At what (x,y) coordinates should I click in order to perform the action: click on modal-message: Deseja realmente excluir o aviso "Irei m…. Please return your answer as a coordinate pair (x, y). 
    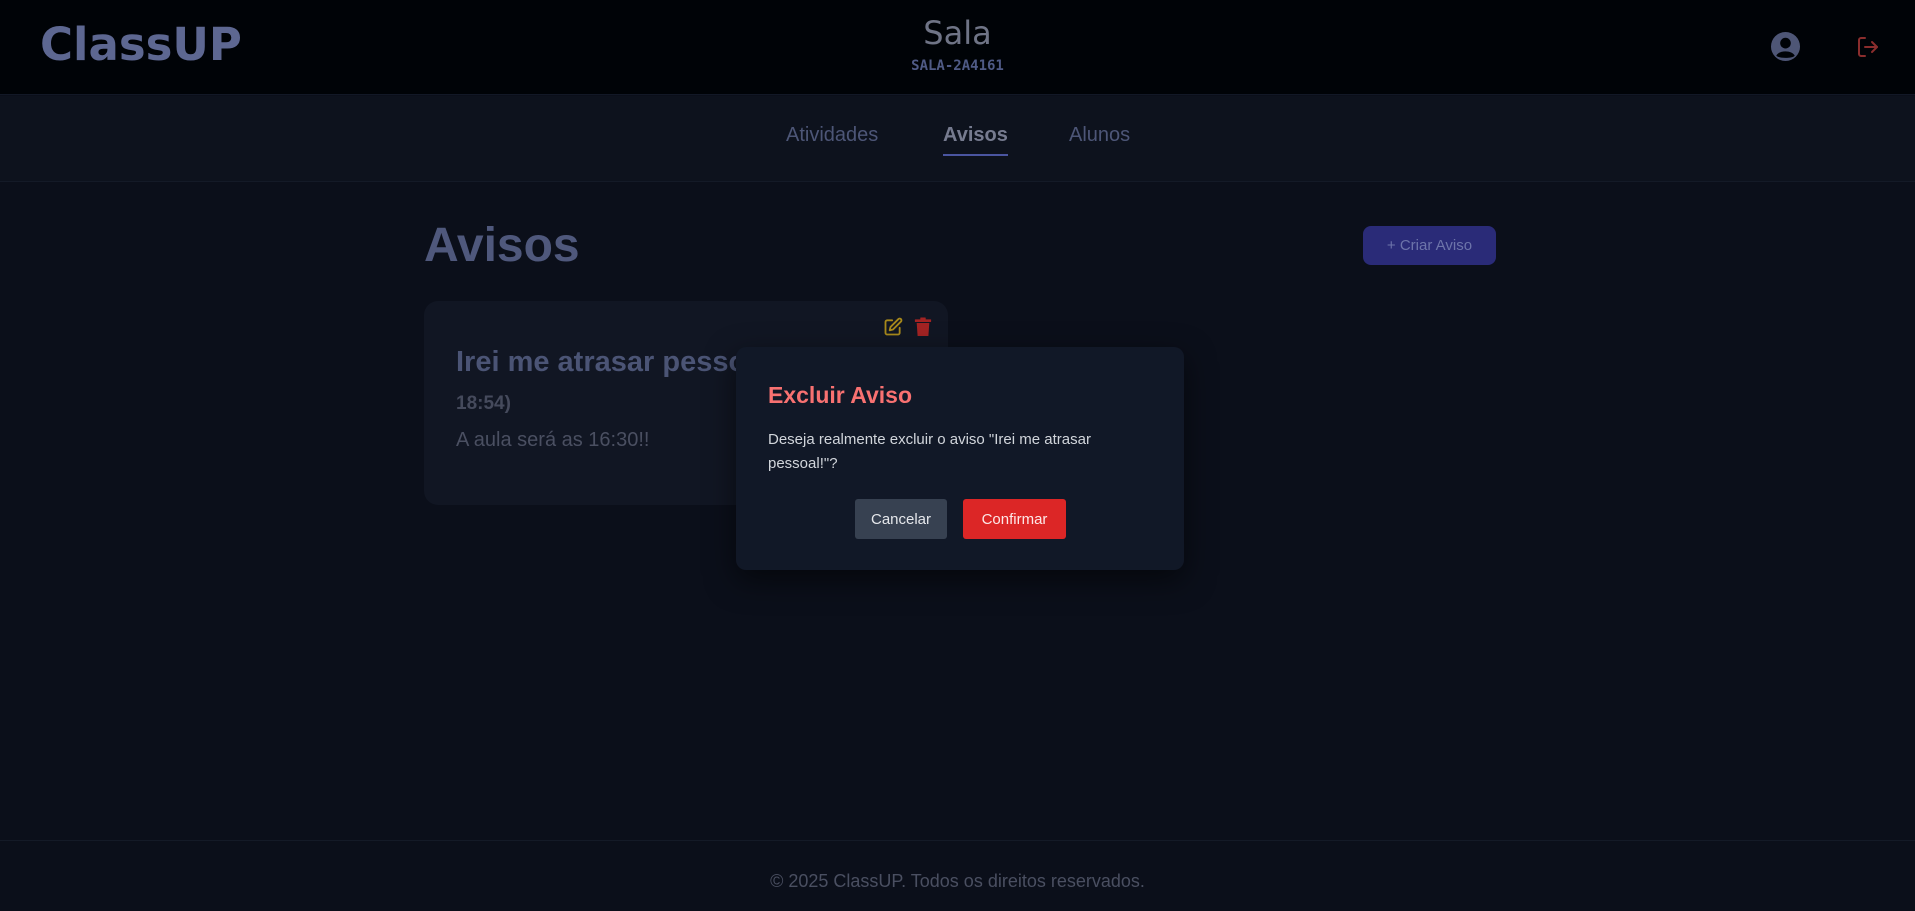
    Looking at the image, I should click on (929, 451).